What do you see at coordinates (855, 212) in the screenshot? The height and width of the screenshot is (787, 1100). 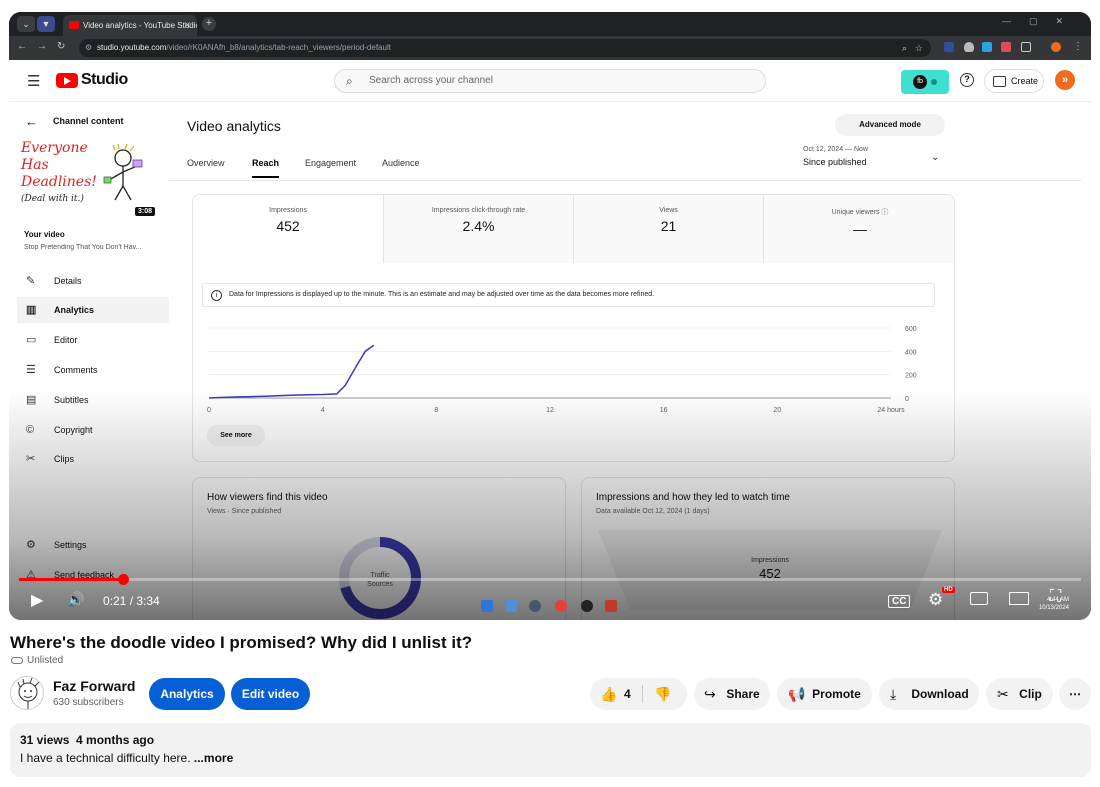 I see `metric-label-text: Unique viewers` at bounding box center [855, 212].